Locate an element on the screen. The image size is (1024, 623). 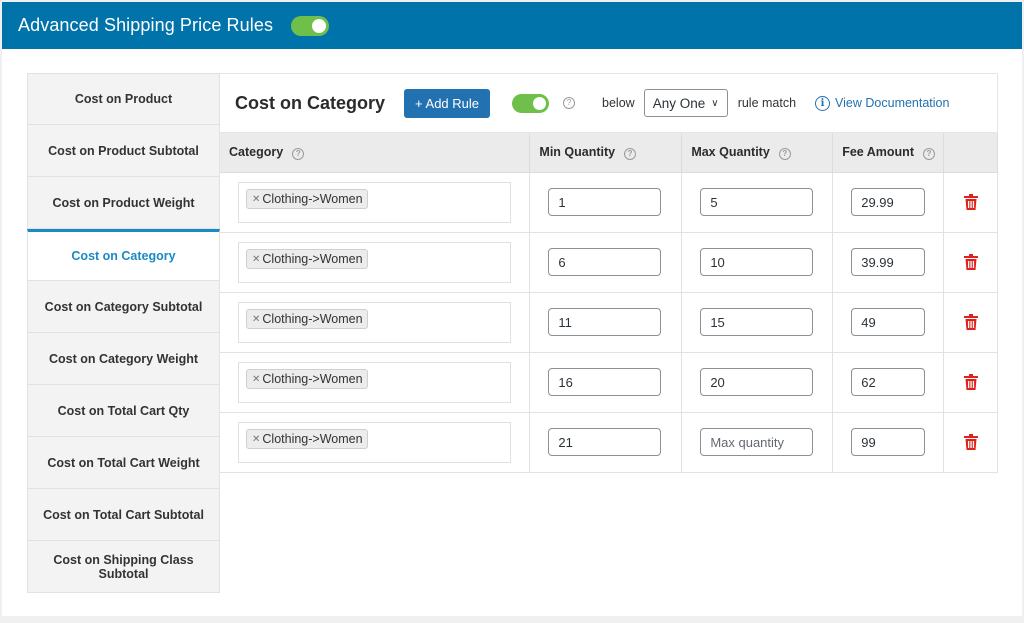
sidebar-item-cost-on-product: Cost on Product is located at coordinates (123, 99).